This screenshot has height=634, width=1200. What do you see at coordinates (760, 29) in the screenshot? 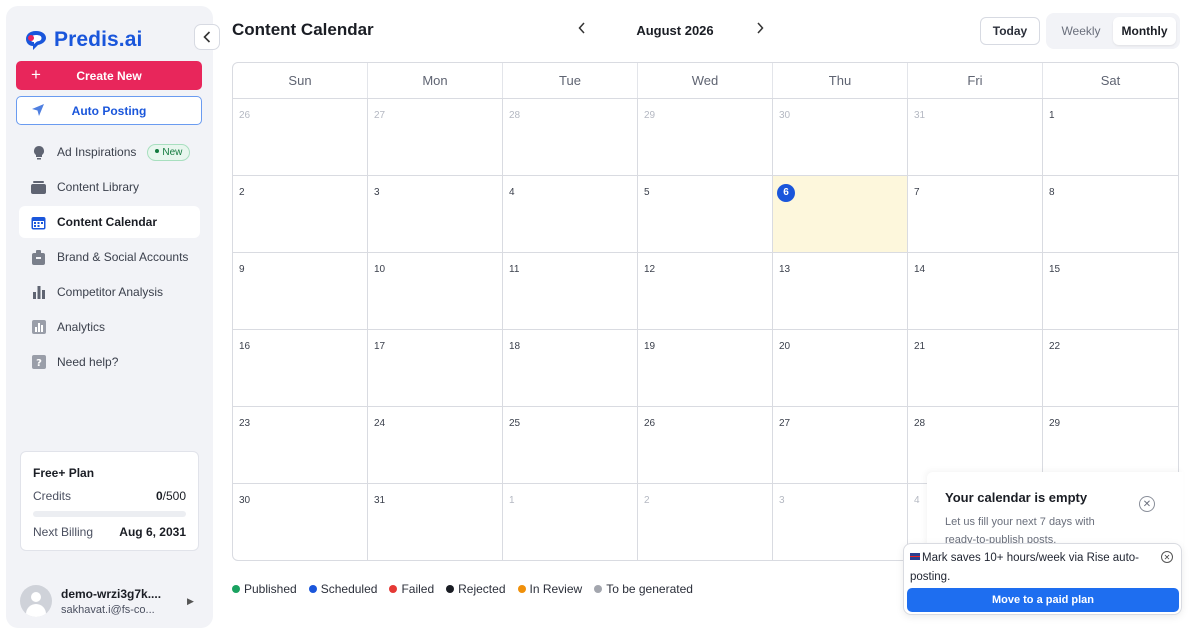
I see `next-month-button` at bounding box center [760, 29].